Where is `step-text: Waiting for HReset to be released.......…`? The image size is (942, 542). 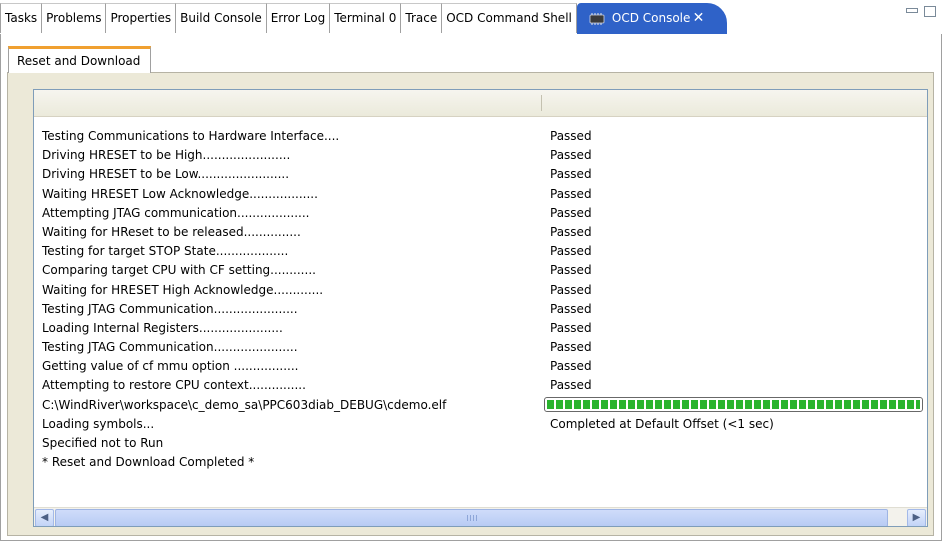 step-text: Waiting for HReset to be released.......… is located at coordinates (171, 231).